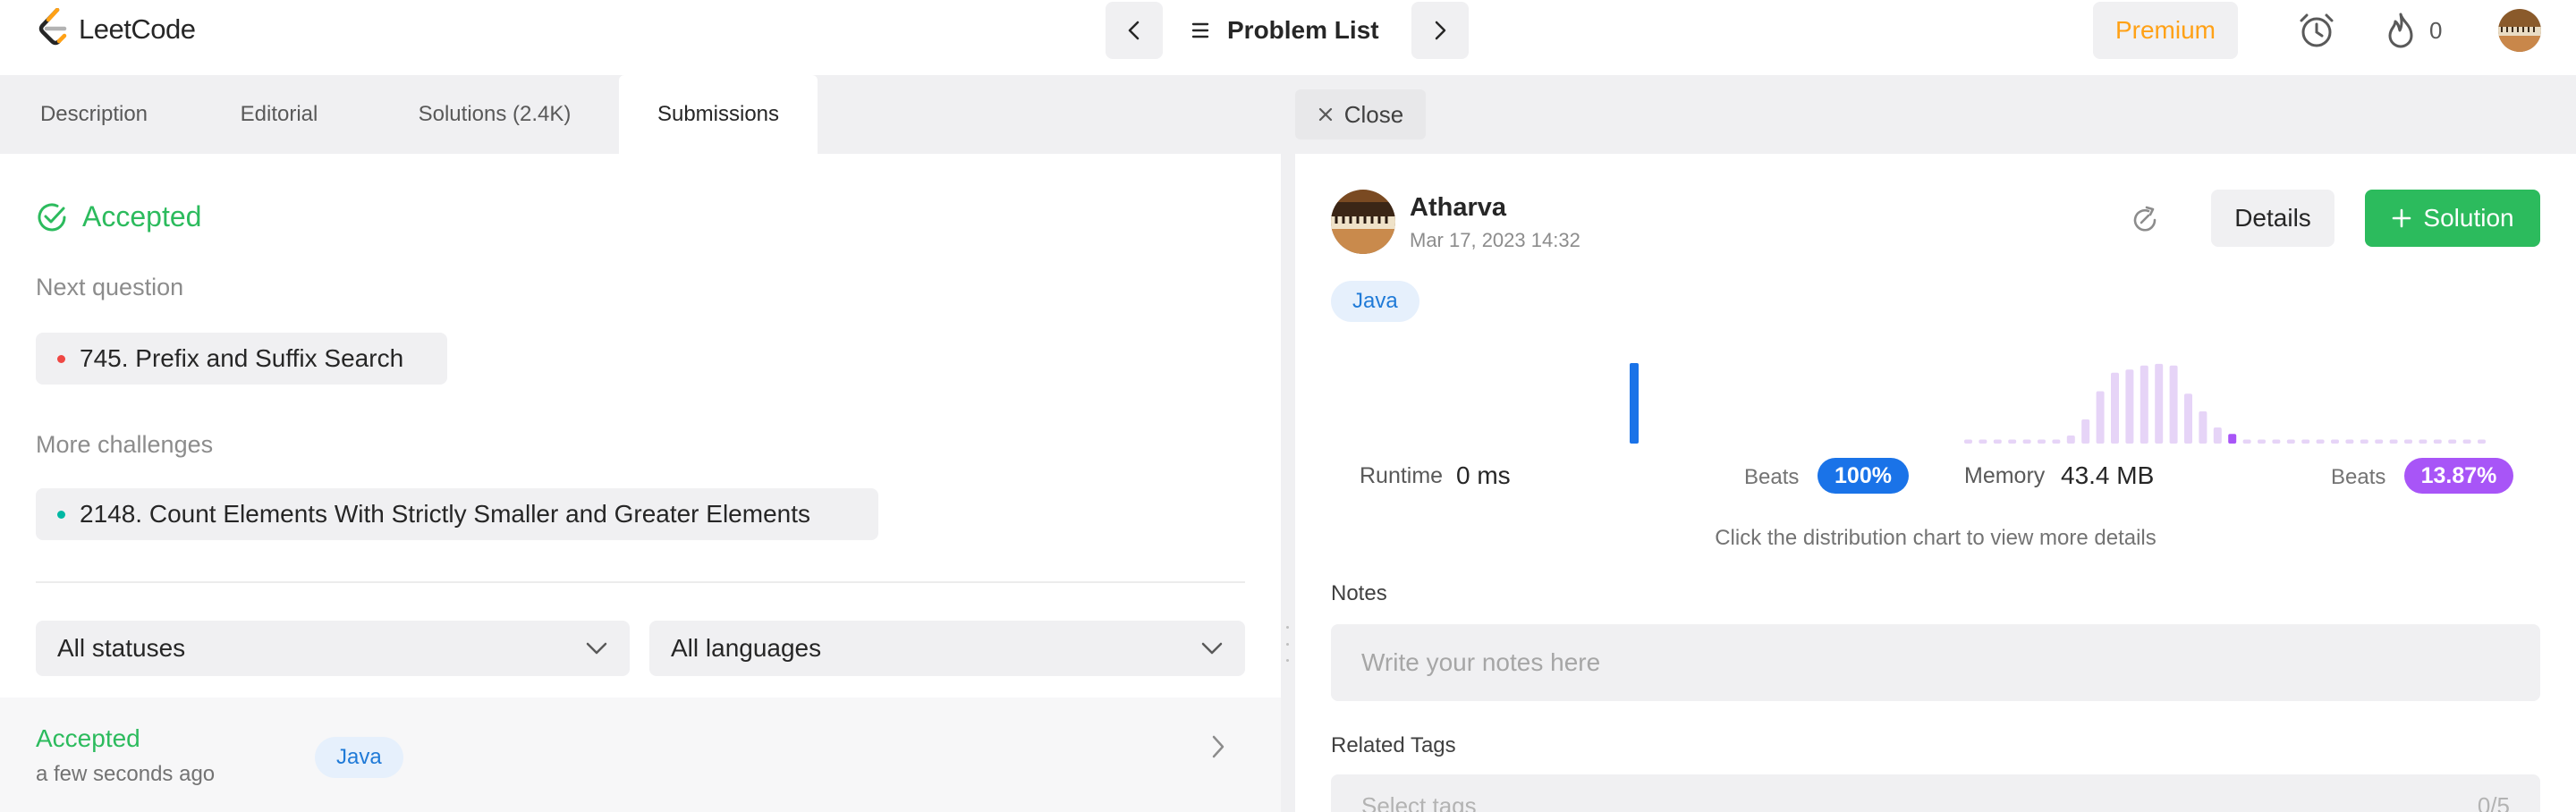 Image resolution: width=2576 pixels, height=812 pixels. I want to click on close-icon, so click(1325, 114).